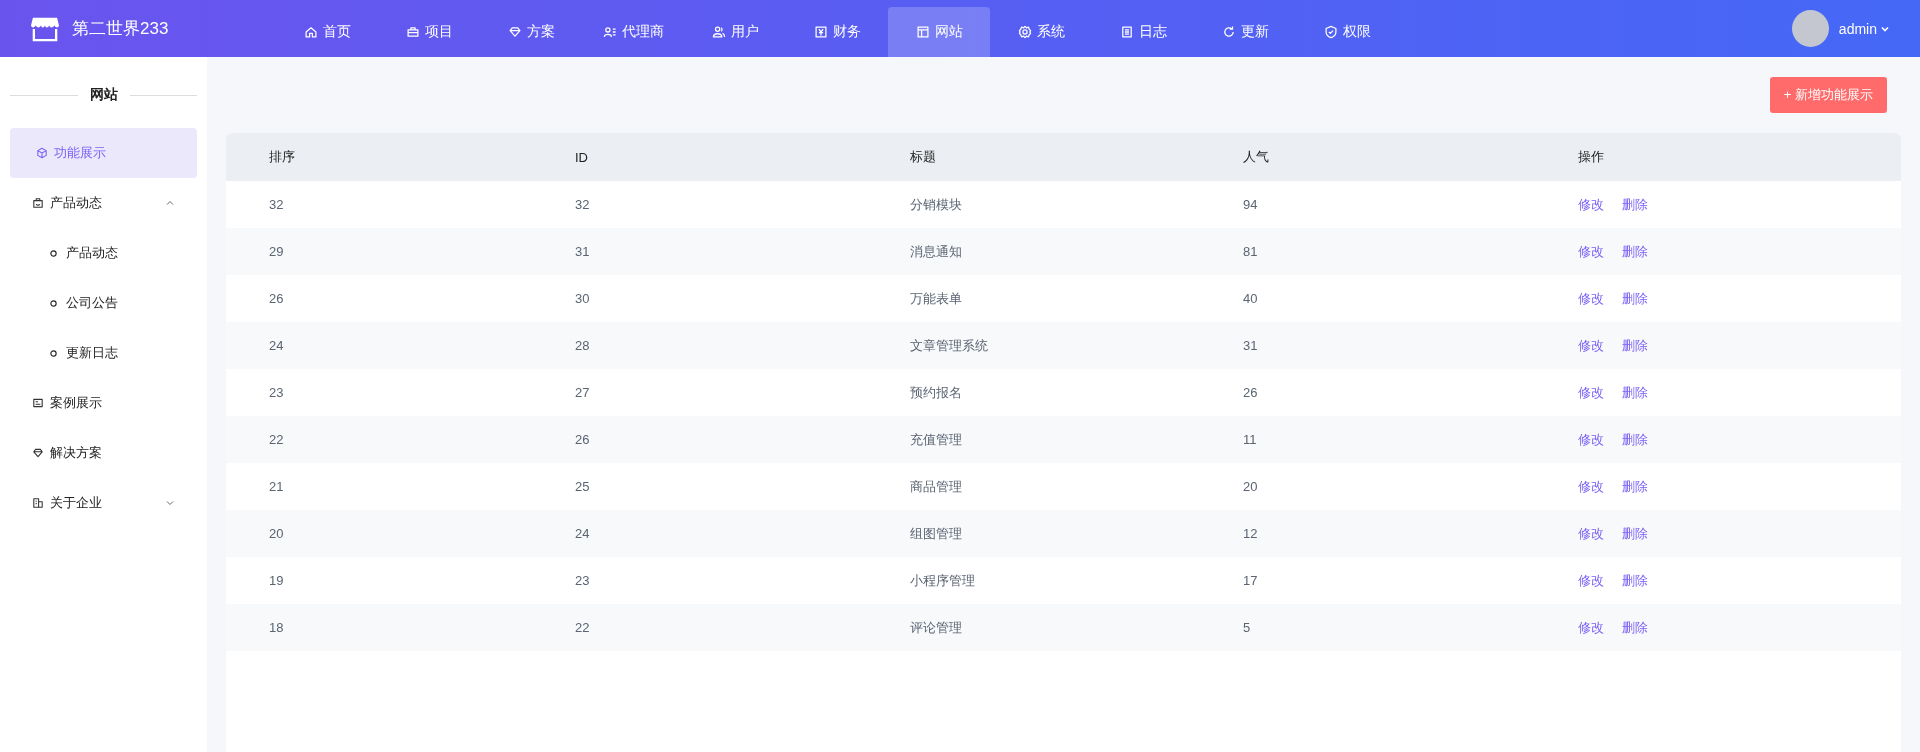 Image resolution: width=1920 pixels, height=752 pixels. What do you see at coordinates (1041, 32) in the screenshot?
I see `nav-tab: 系统` at bounding box center [1041, 32].